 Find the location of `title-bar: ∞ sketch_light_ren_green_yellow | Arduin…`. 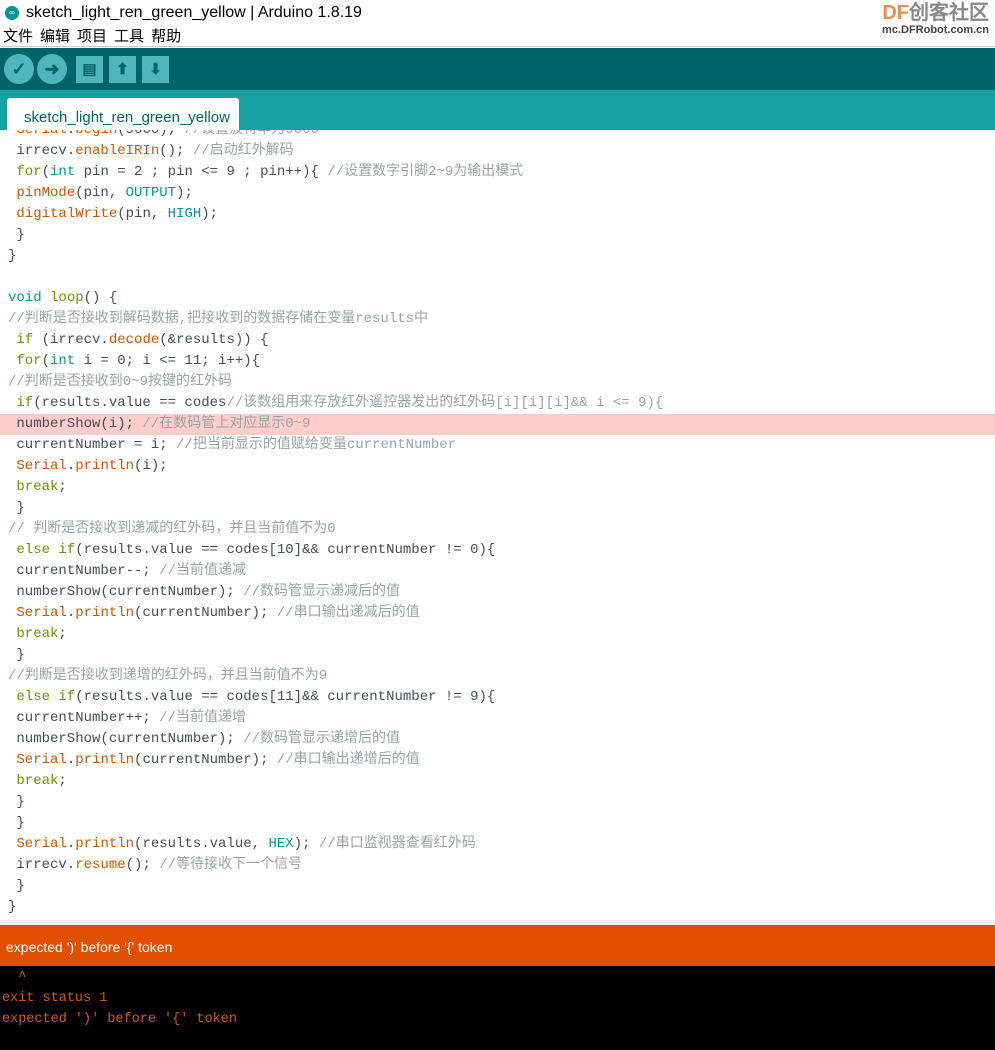

title-bar: ∞ sketch_light_ren_green_yellow | Arduin… is located at coordinates (497, 18).